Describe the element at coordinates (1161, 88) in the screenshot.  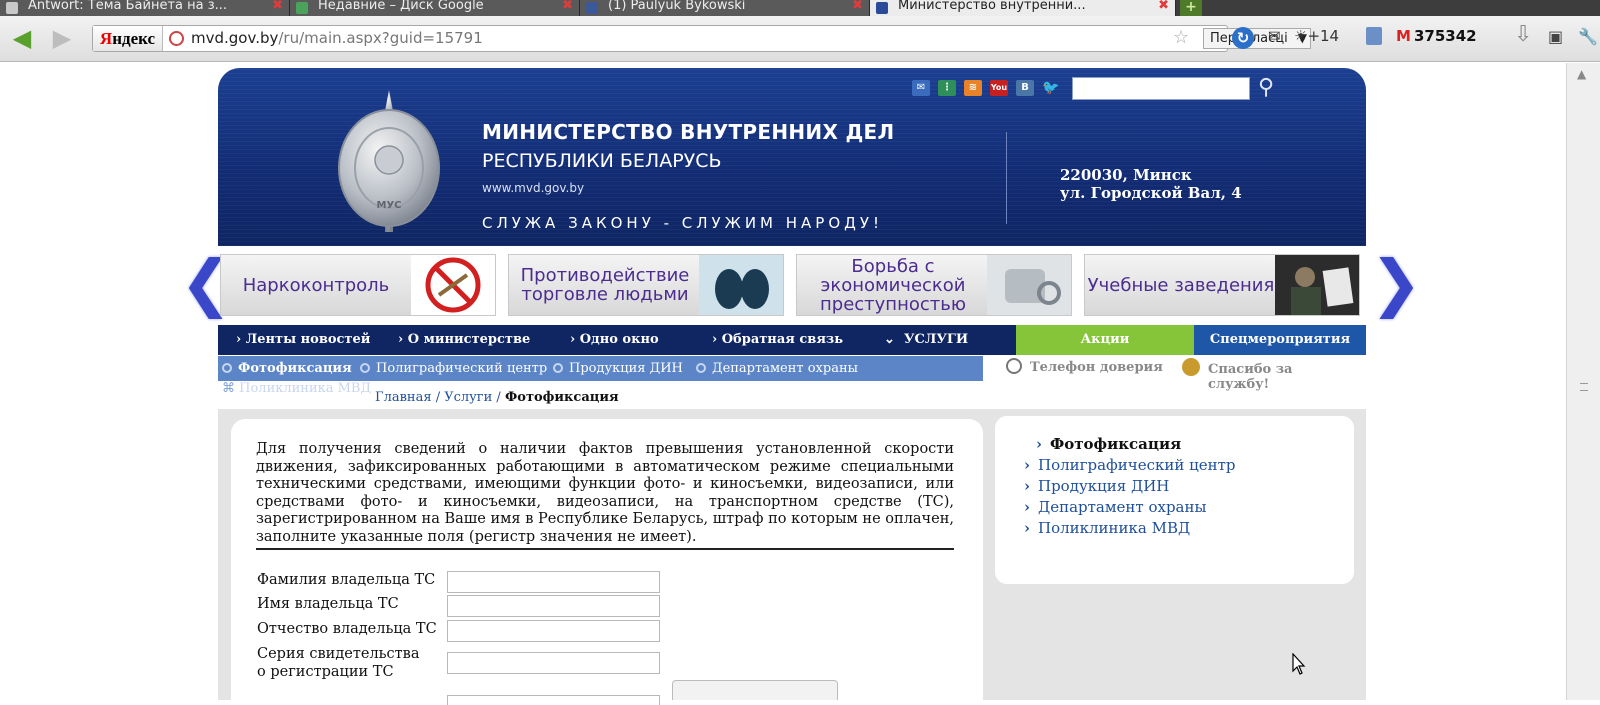
I see `site-search-input` at that location.